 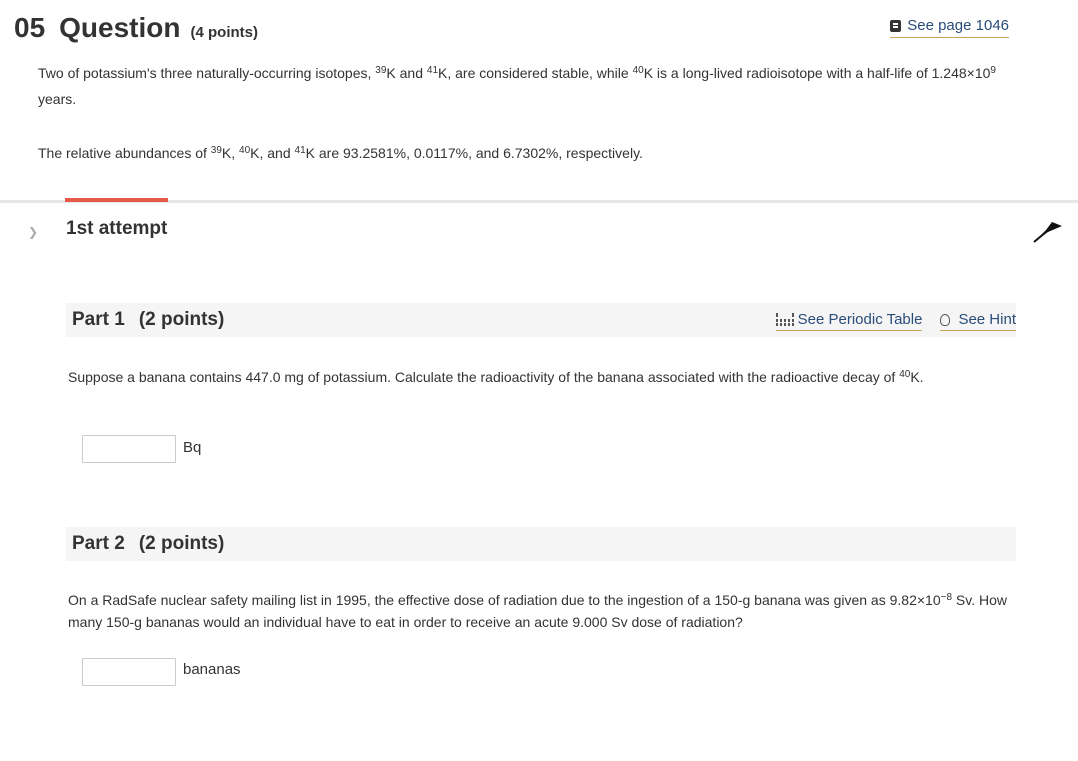 I want to click on question-title: Question, so click(x=120, y=27).